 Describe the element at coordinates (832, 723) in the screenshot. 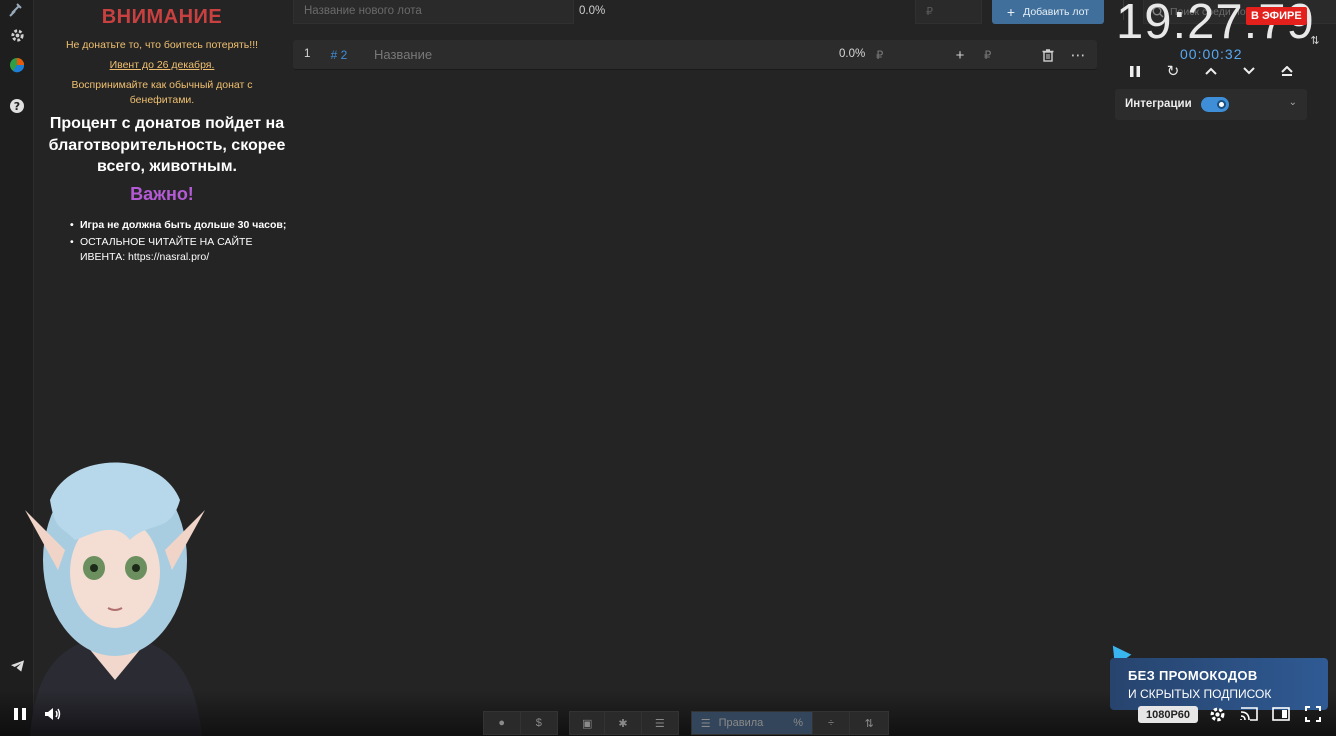

I see `divide-icon: ÷` at that location.